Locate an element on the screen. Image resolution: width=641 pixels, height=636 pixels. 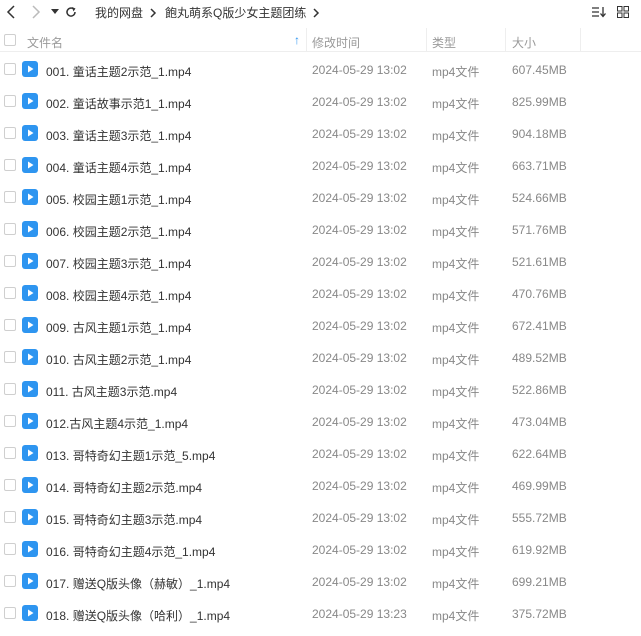
column-header-type: 类型 is located at coordinates (444, 42).